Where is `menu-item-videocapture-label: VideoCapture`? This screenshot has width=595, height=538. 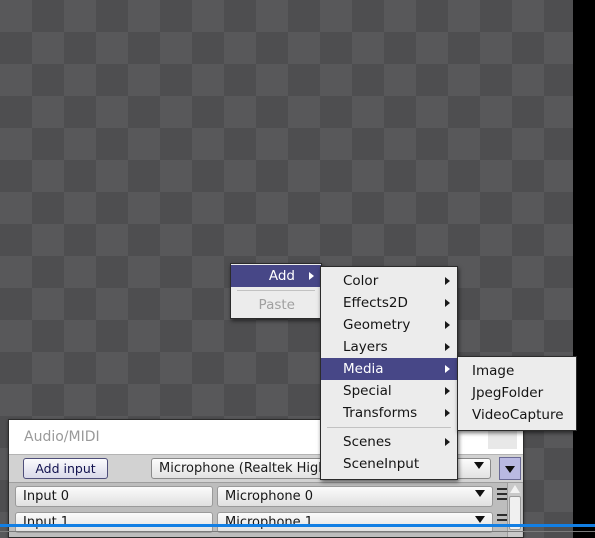 menu-item-videocapture-label: VideoCapture is located at coordinates (518, 415).